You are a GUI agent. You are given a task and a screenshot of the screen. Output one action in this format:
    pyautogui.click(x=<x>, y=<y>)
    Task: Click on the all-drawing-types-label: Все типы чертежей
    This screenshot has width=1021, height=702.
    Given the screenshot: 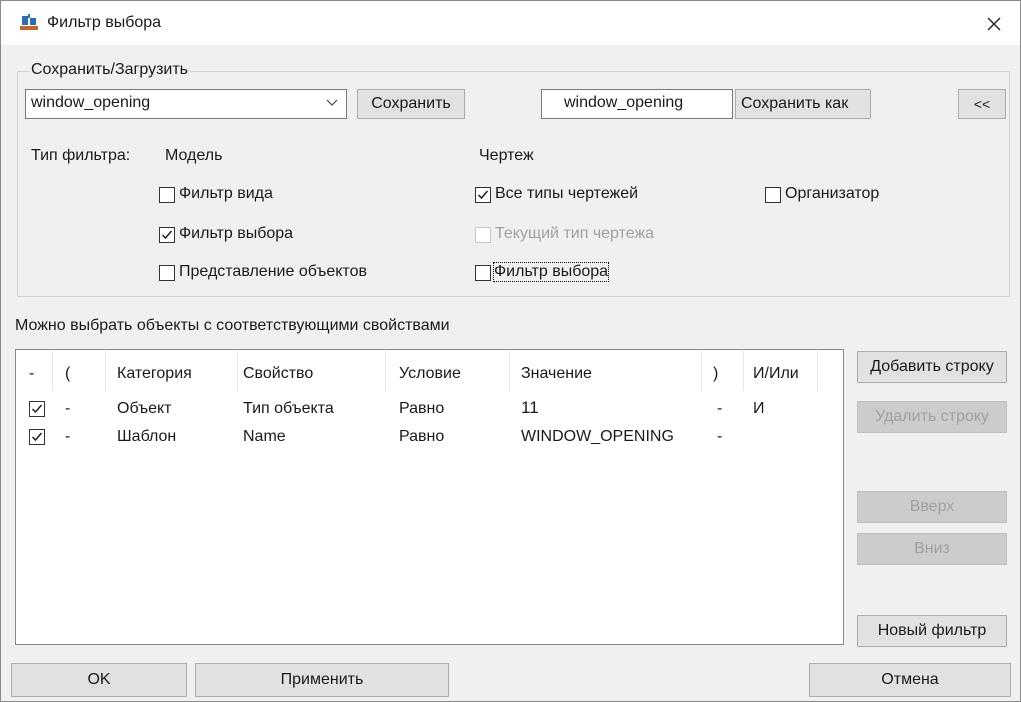 What is the action you would take?
    pyautogui.click(x=567, y=193)
    